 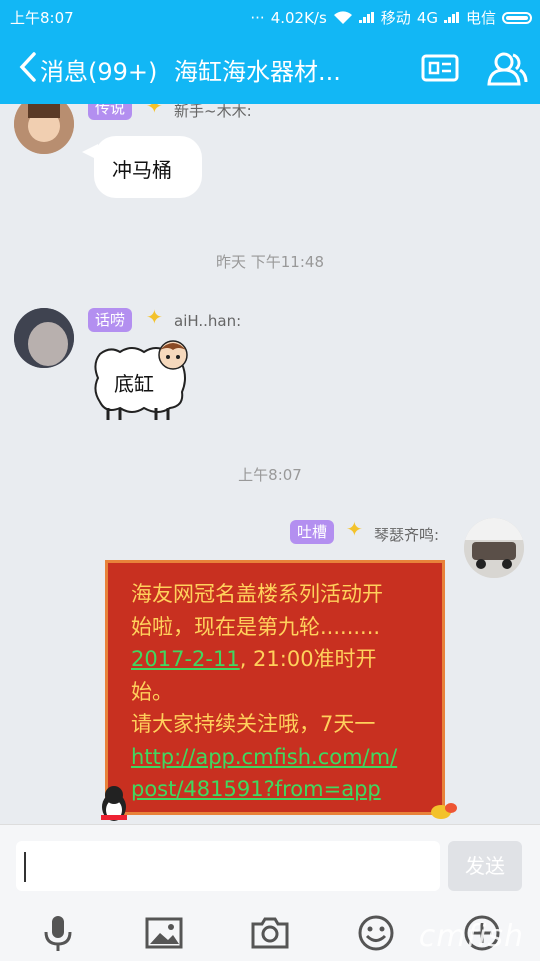 What do you see at coordinates (58, 933) in the screenshot?
I see `mic-icon` at bounding box center [58, 933].